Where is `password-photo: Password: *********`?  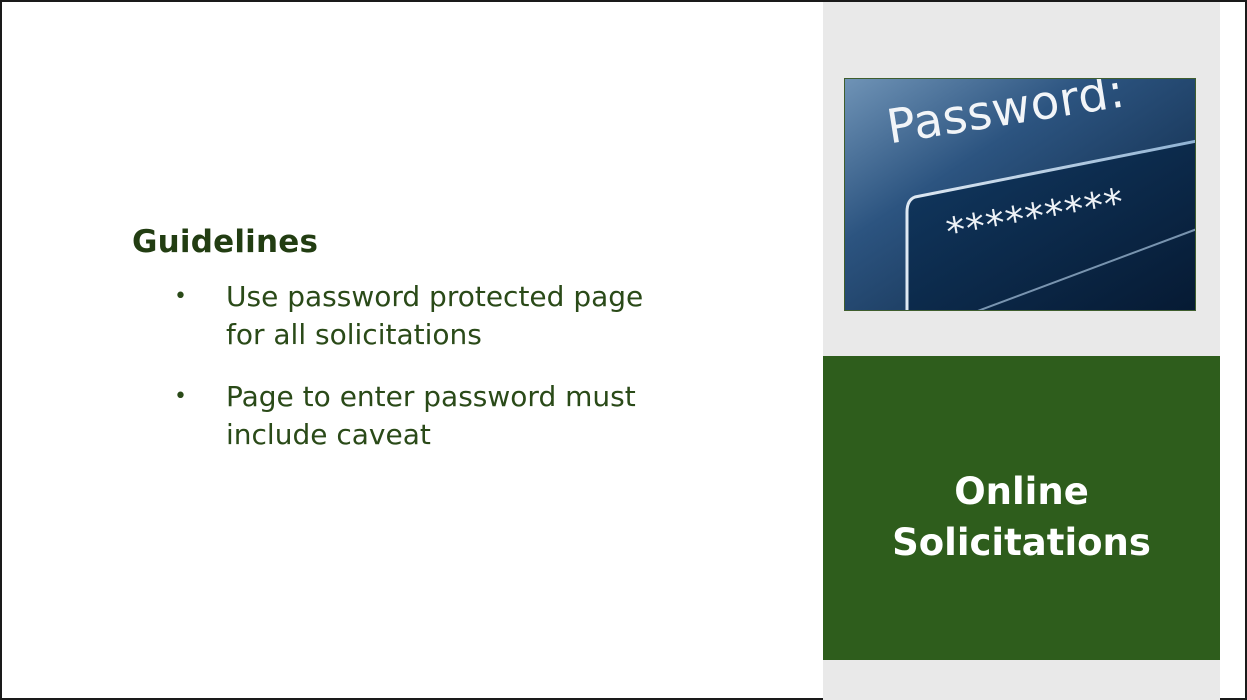
password-photo: Password: ********* is located at coordinates (1020, 194).